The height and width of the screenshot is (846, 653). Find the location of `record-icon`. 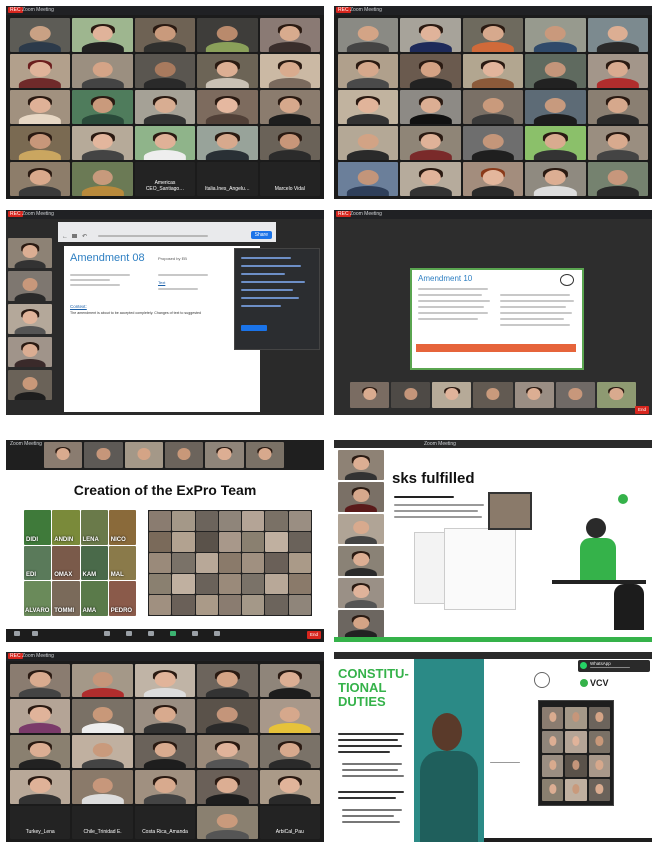

record-icon is located at coordinates (195, 633).